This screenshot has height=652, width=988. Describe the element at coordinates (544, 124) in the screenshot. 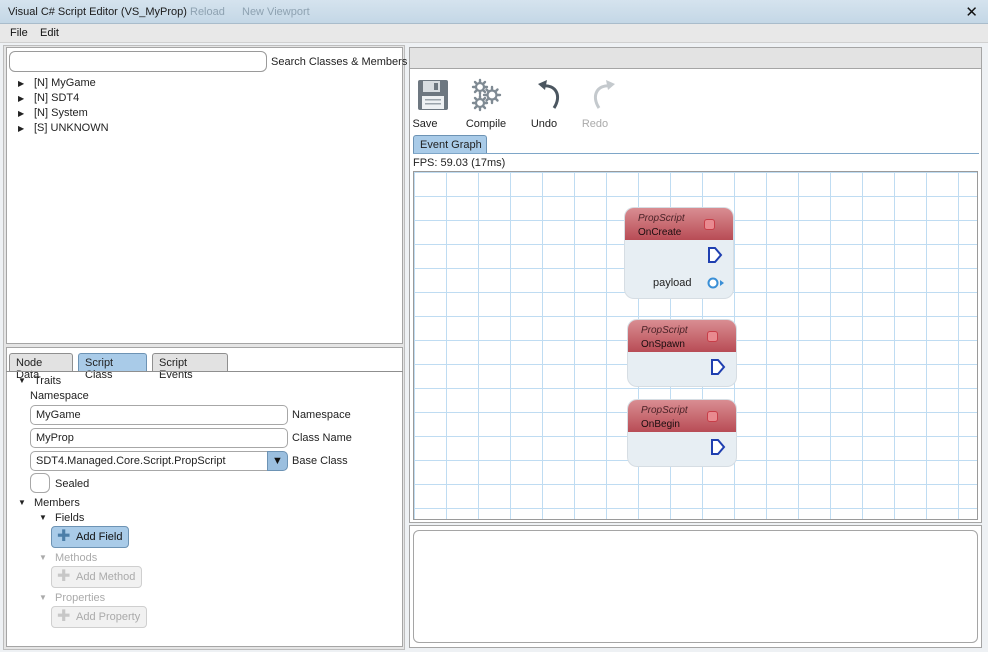

I see `undo-label: Undo` at that location.